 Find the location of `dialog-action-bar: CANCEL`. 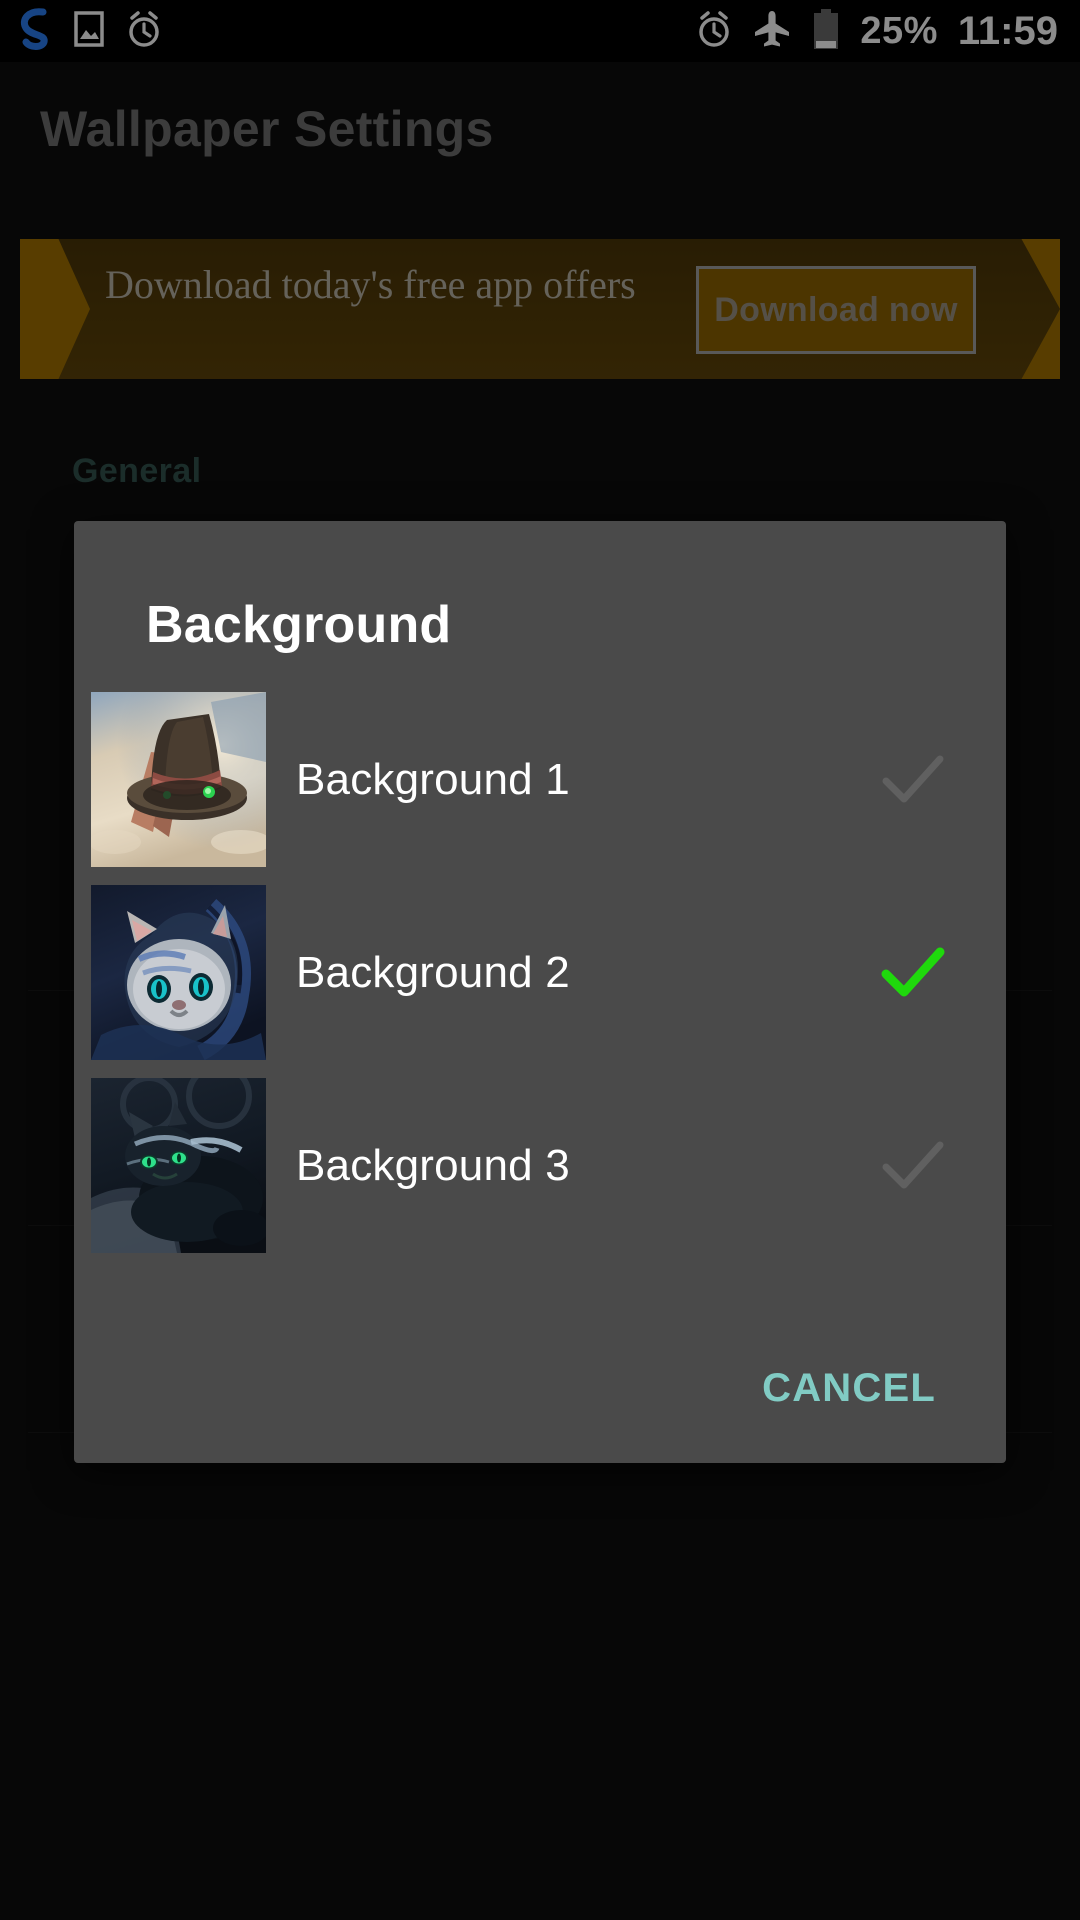

dialog-action-bar: CANCEL is located at coordinates (540, 1388).